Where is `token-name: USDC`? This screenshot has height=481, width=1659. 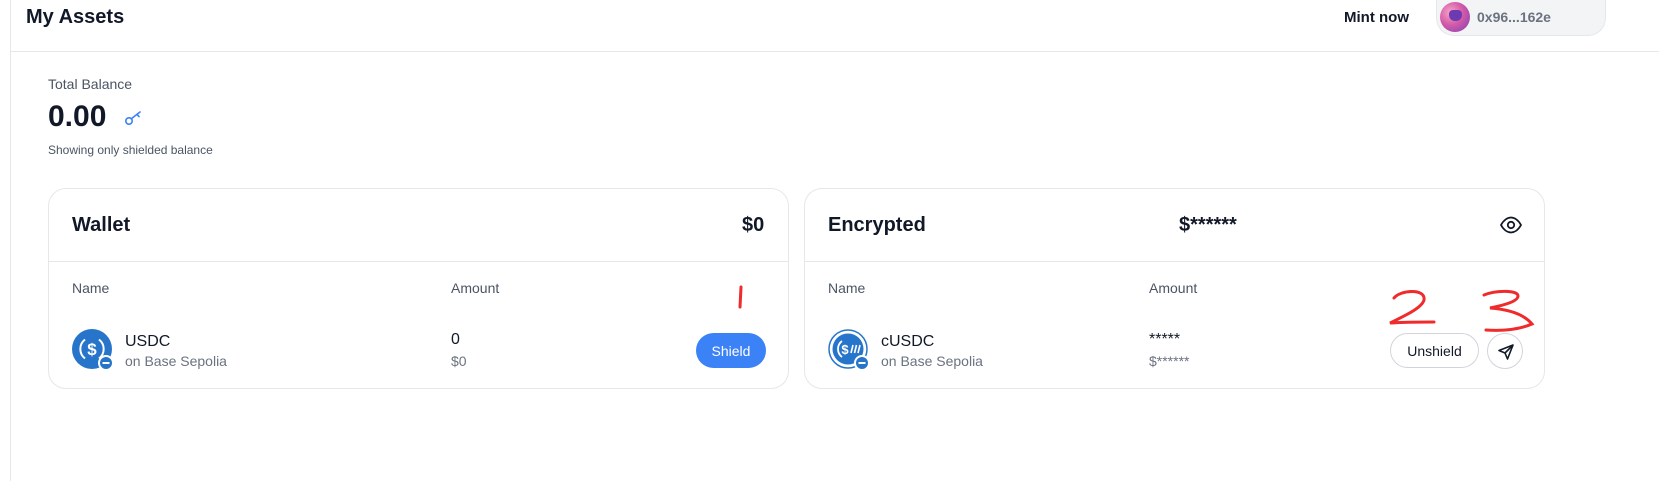 token-name: USDC is located at coordinates (148, 341).